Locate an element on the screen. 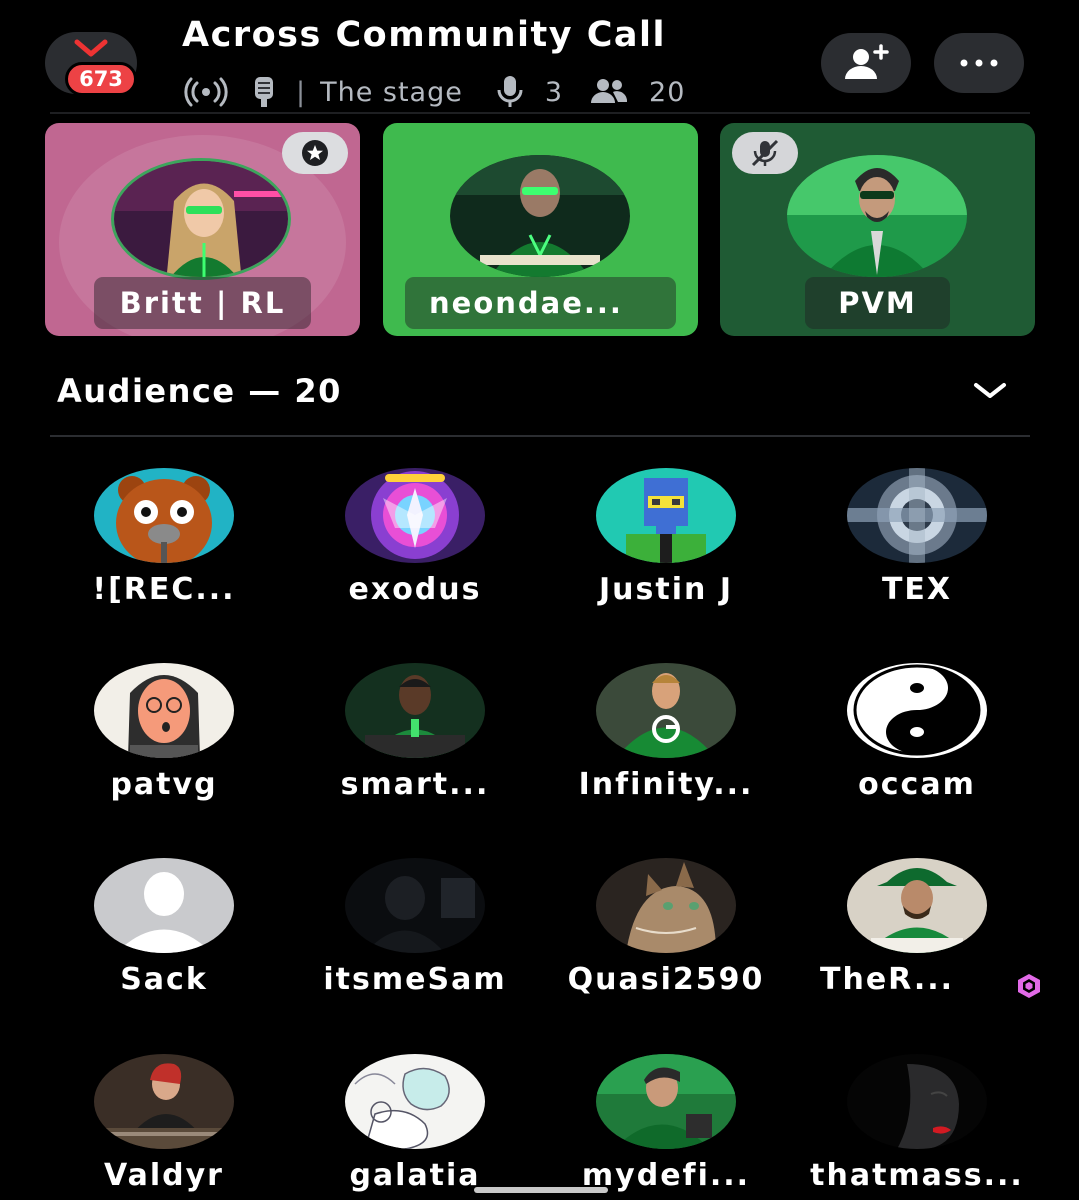  listener-count: 20 is located at coordinates (667, 92).